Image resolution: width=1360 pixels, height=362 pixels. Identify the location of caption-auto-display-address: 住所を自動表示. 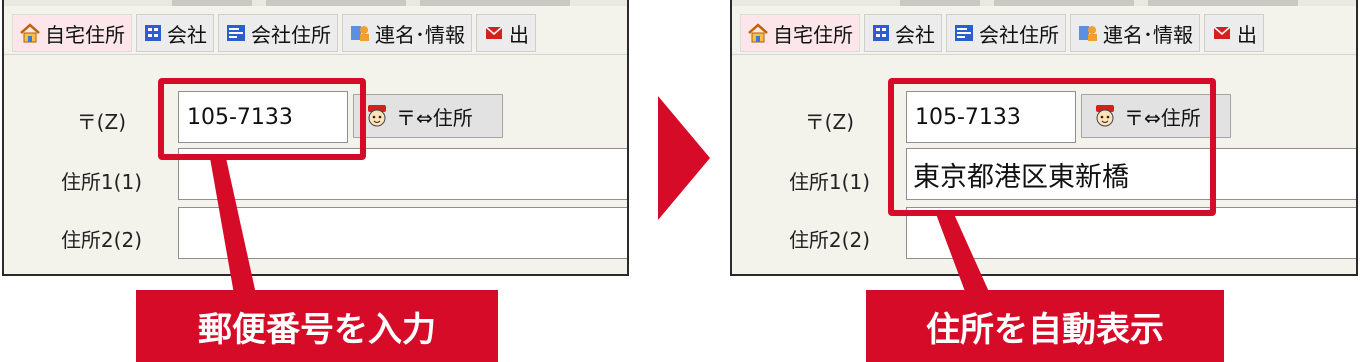
(1045, 326).